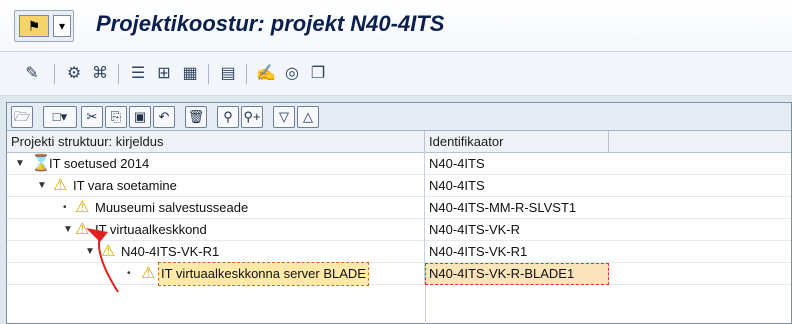 Image resolution: width=792 pixels, height=324 pixels. Describe the element at coordinates (125, 185) in the screenshot. I see `node-label: IT vara soetamine` at that location.